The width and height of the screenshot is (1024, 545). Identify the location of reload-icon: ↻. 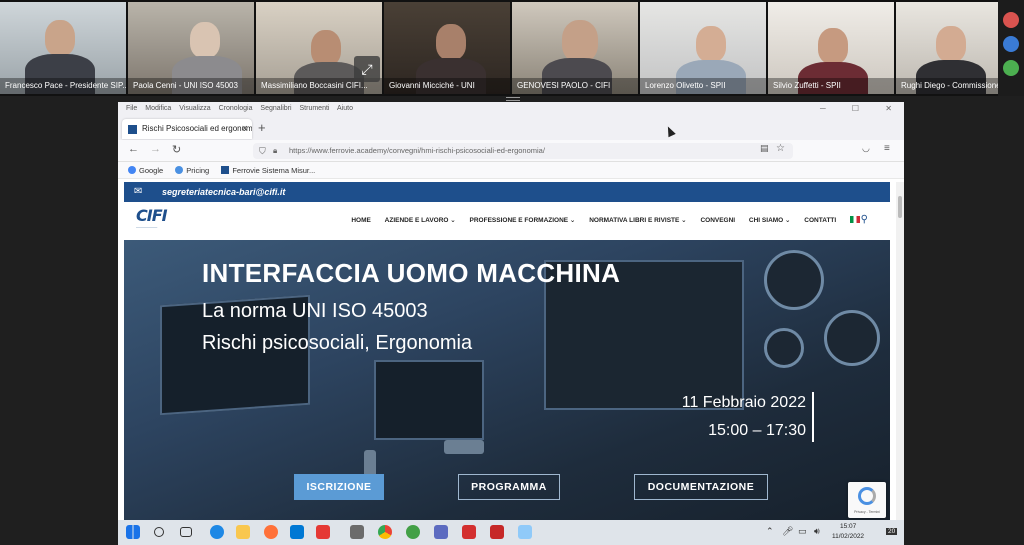
(176, 149).